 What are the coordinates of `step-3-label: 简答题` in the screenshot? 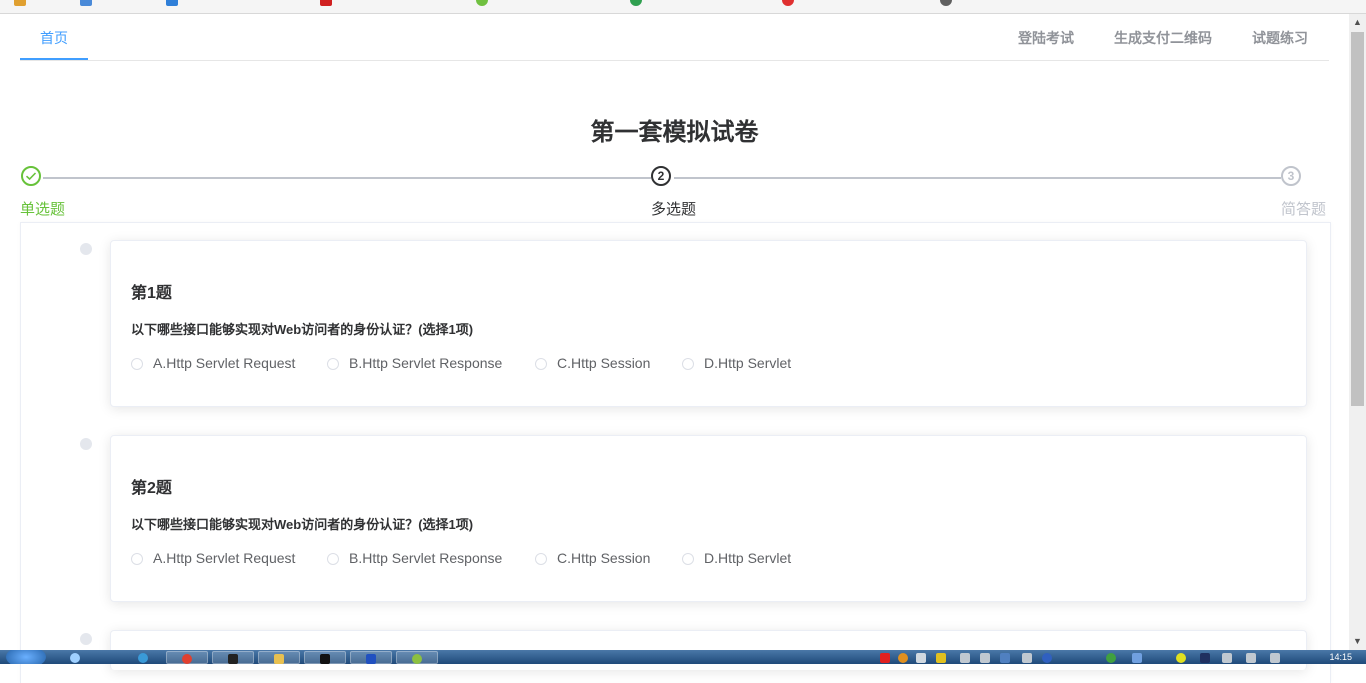 It's located at (1304, 209).